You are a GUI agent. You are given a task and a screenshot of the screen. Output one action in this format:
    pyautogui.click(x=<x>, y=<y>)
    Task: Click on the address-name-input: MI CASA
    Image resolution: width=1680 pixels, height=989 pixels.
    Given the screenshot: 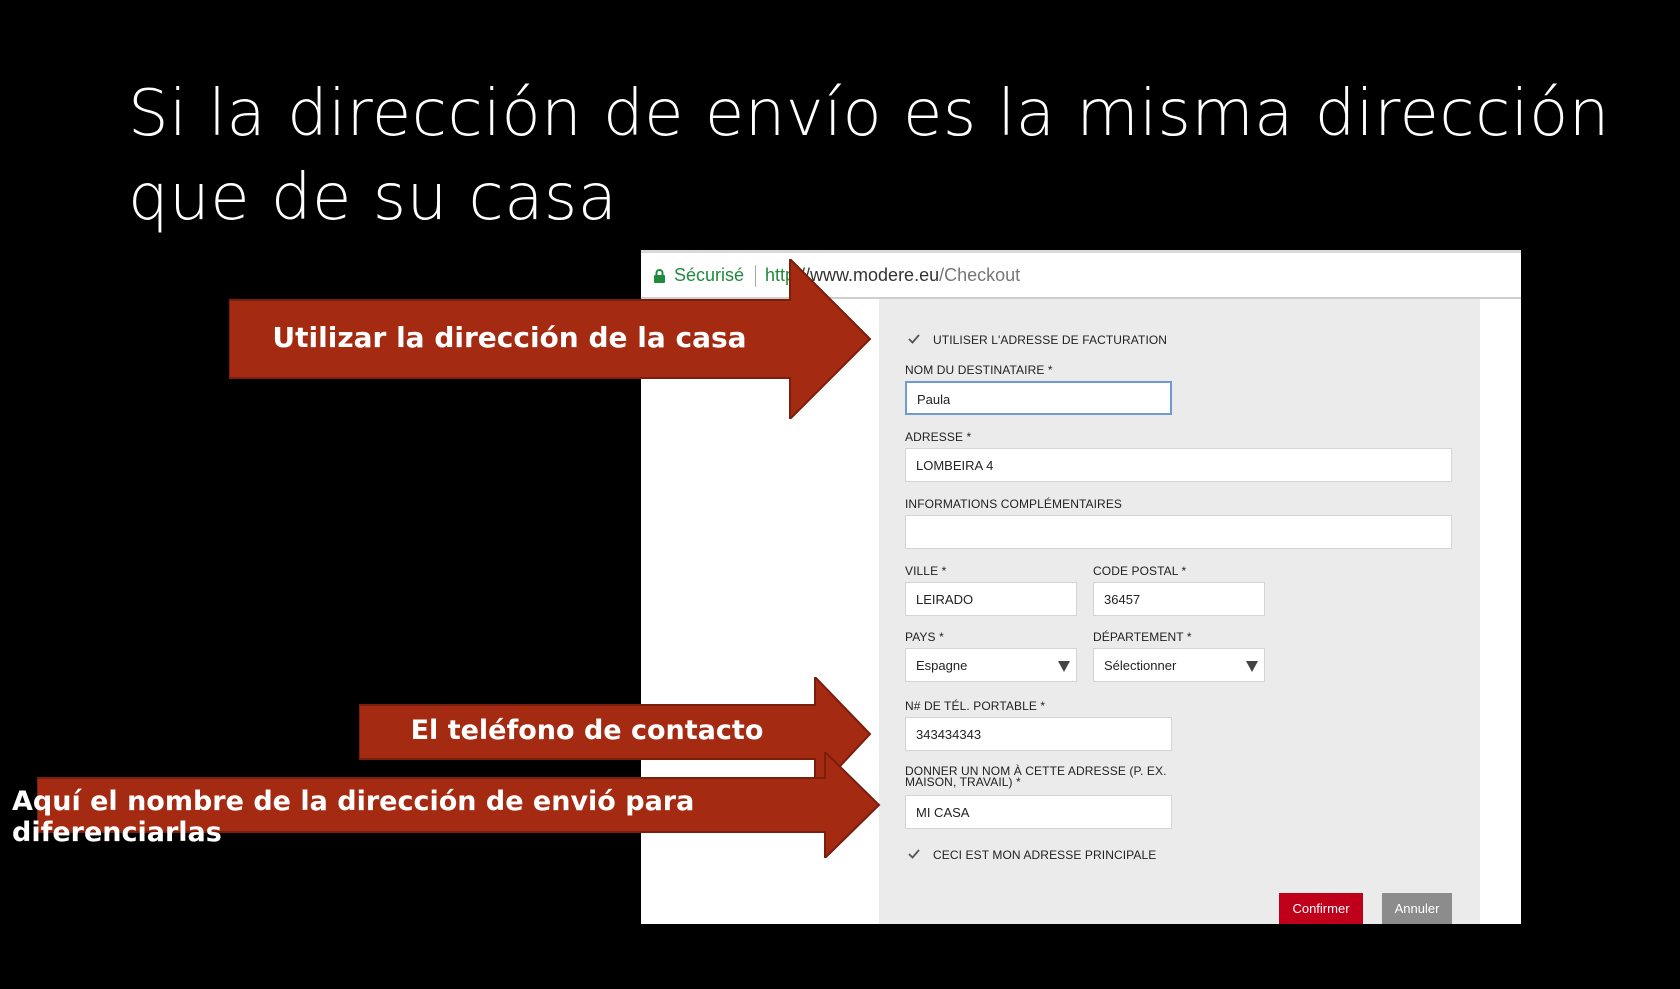 What is the action you would take?
    pyautogui.click(x=1038, y=812)
    